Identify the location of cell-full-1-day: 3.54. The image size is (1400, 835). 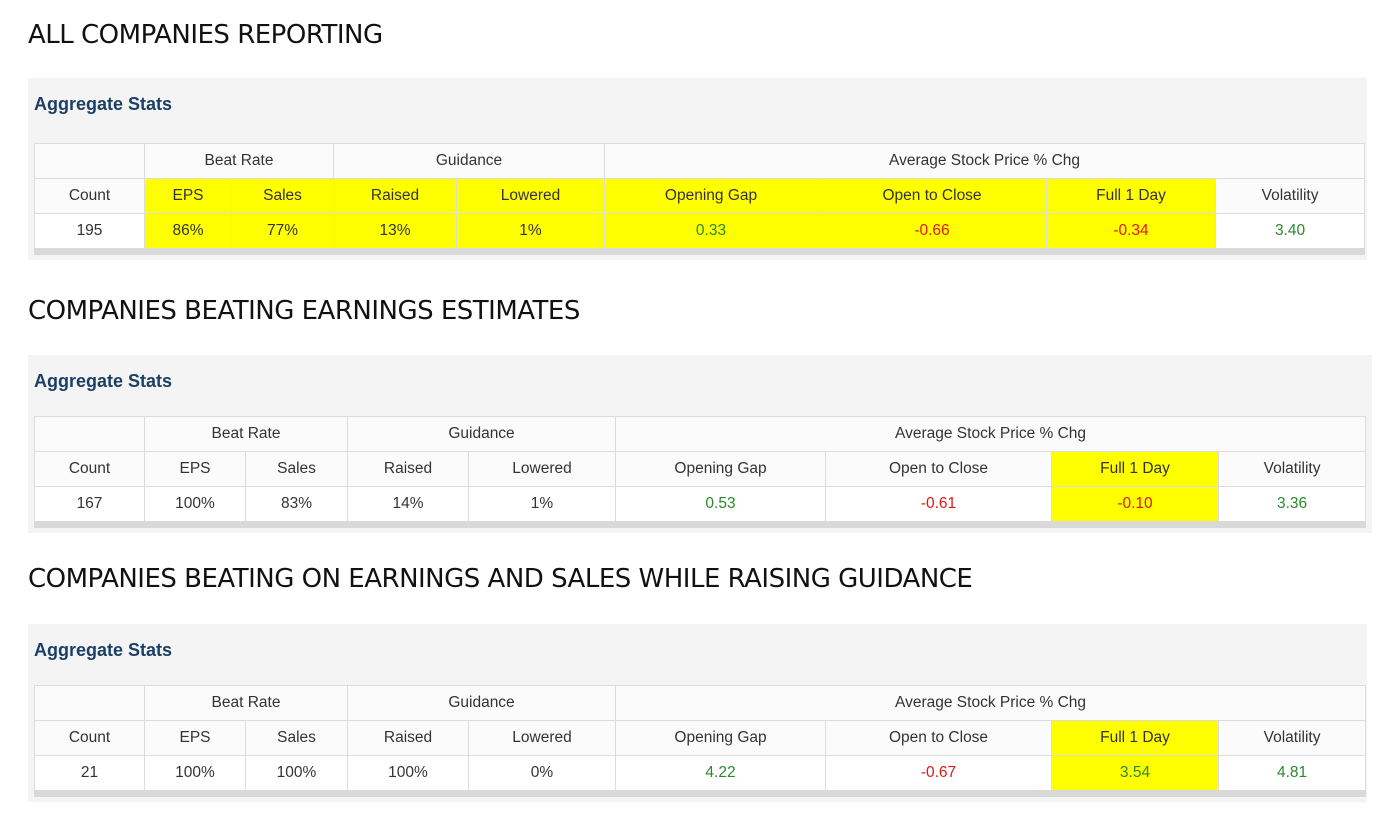
(1135, 774).